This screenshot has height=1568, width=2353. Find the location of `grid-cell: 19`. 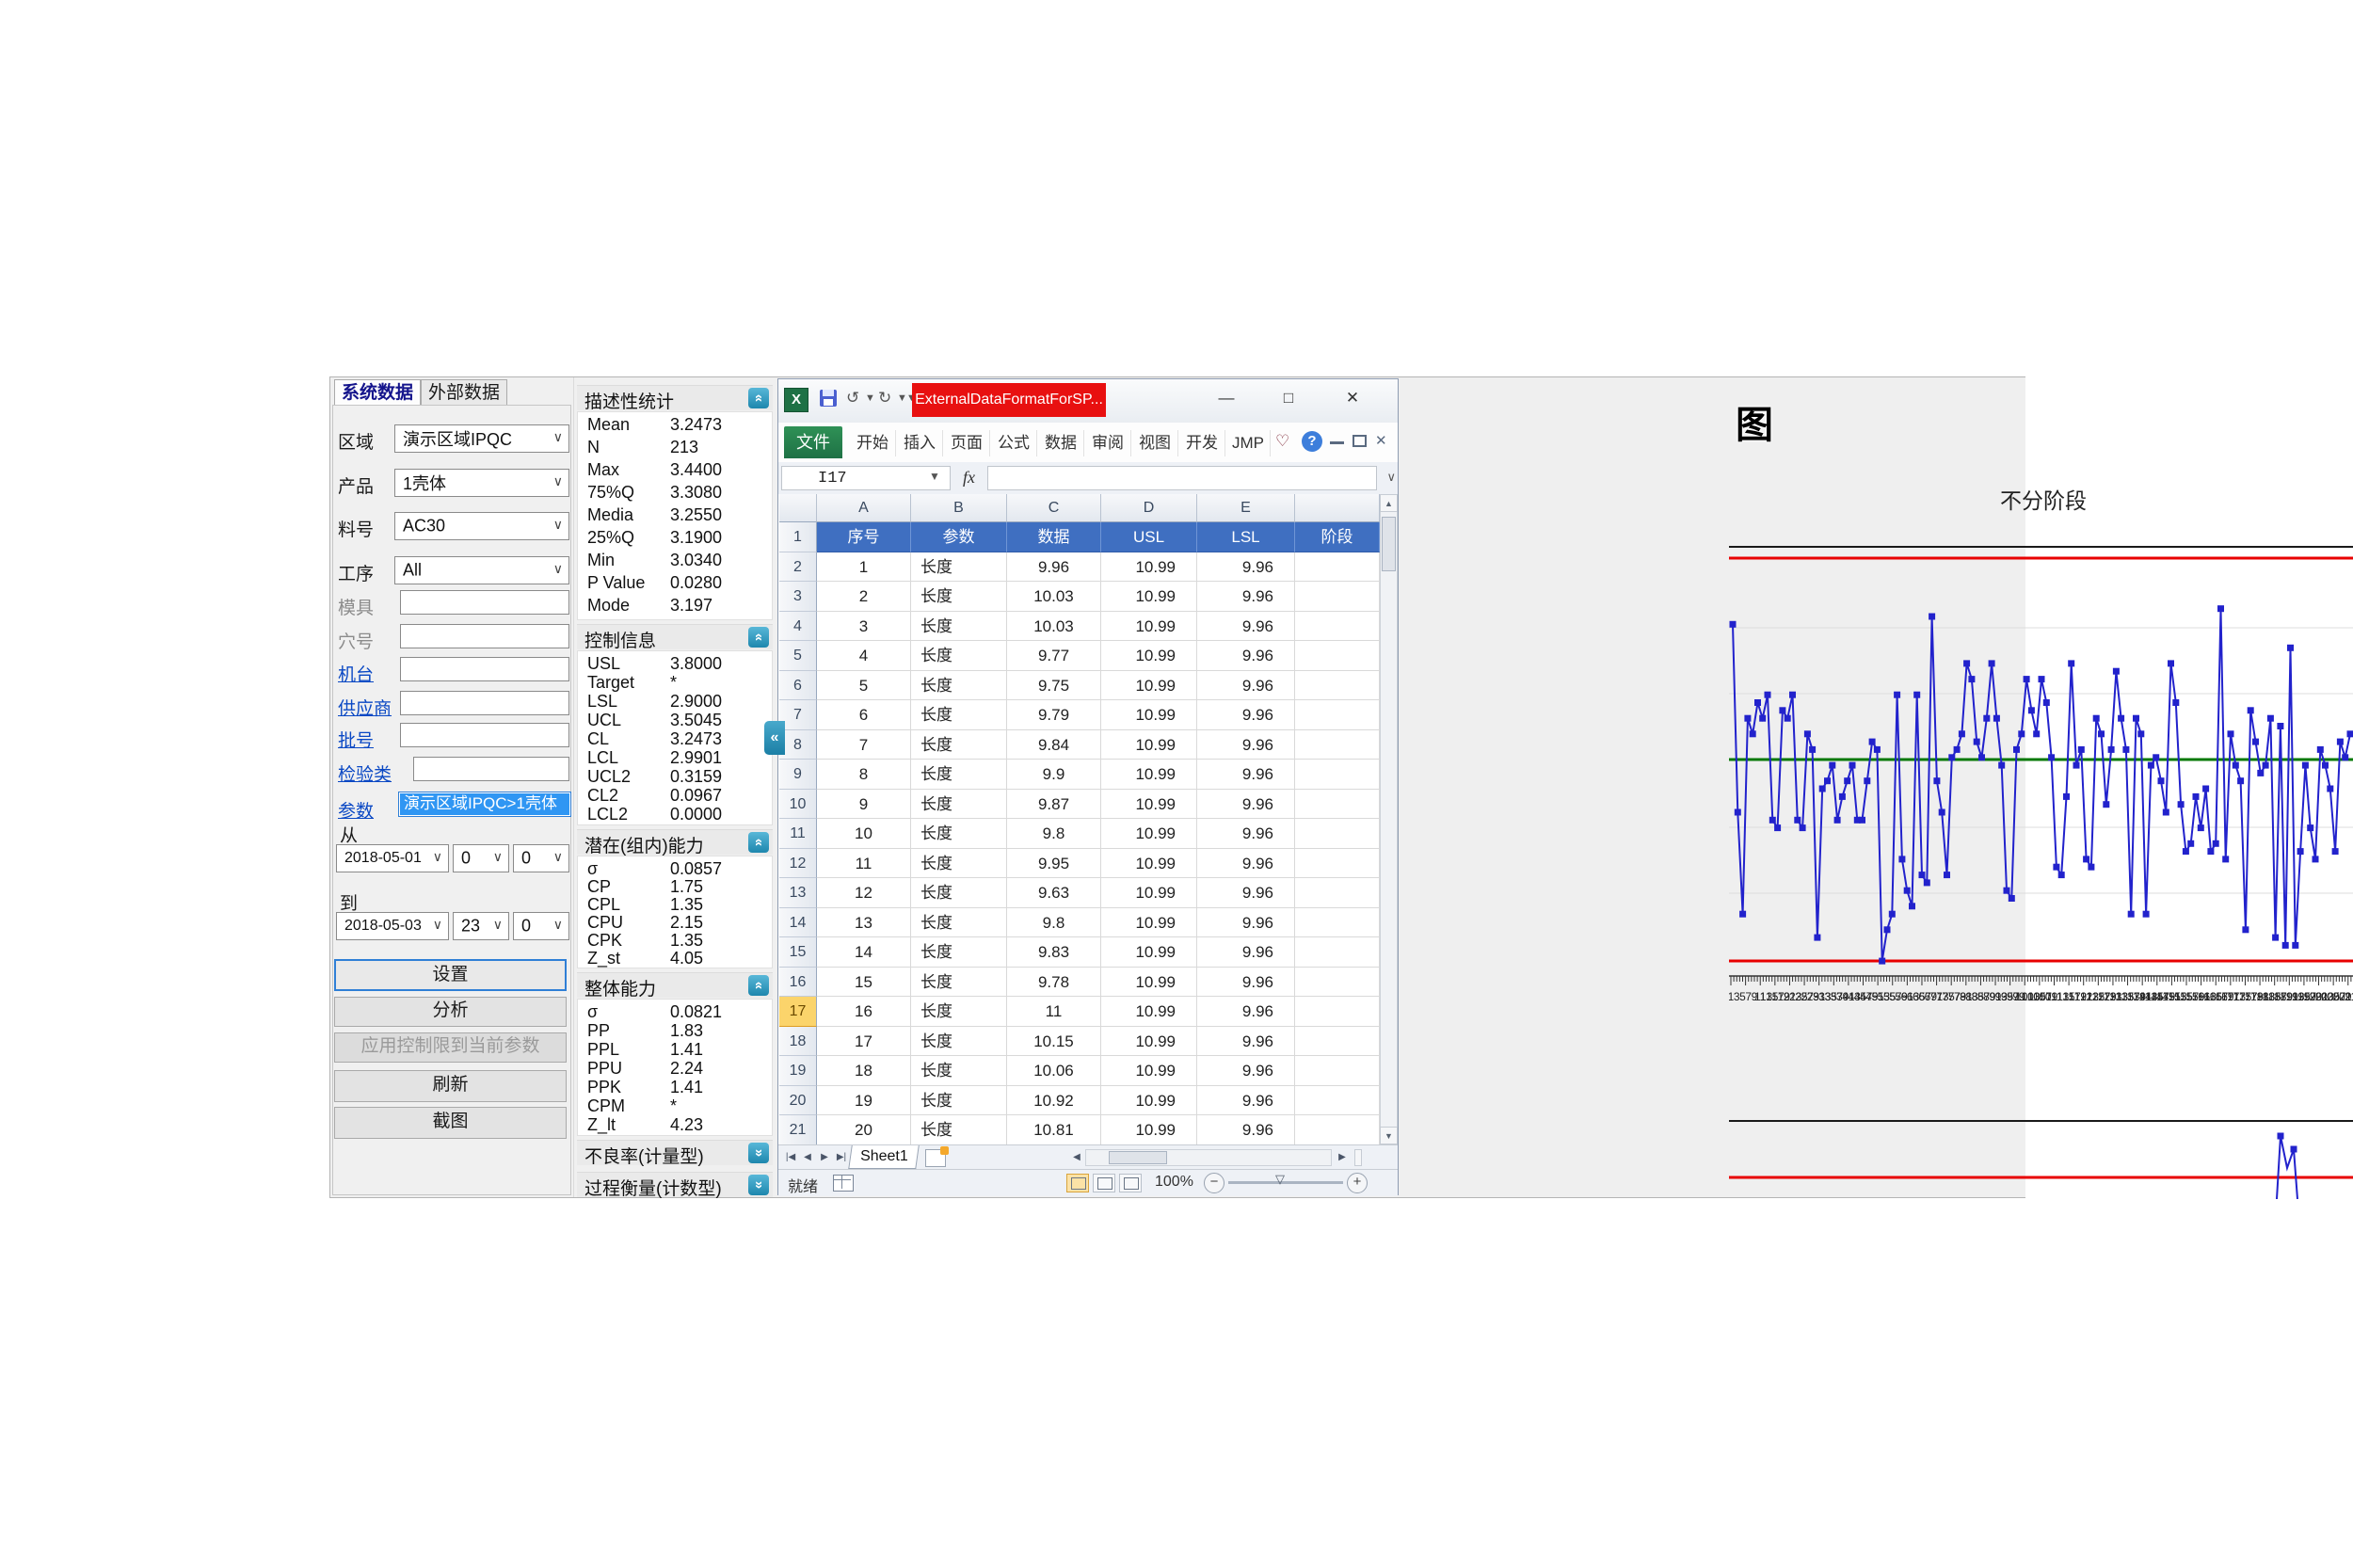

grid-cell: 19 is located at coordinates (864, 1100).